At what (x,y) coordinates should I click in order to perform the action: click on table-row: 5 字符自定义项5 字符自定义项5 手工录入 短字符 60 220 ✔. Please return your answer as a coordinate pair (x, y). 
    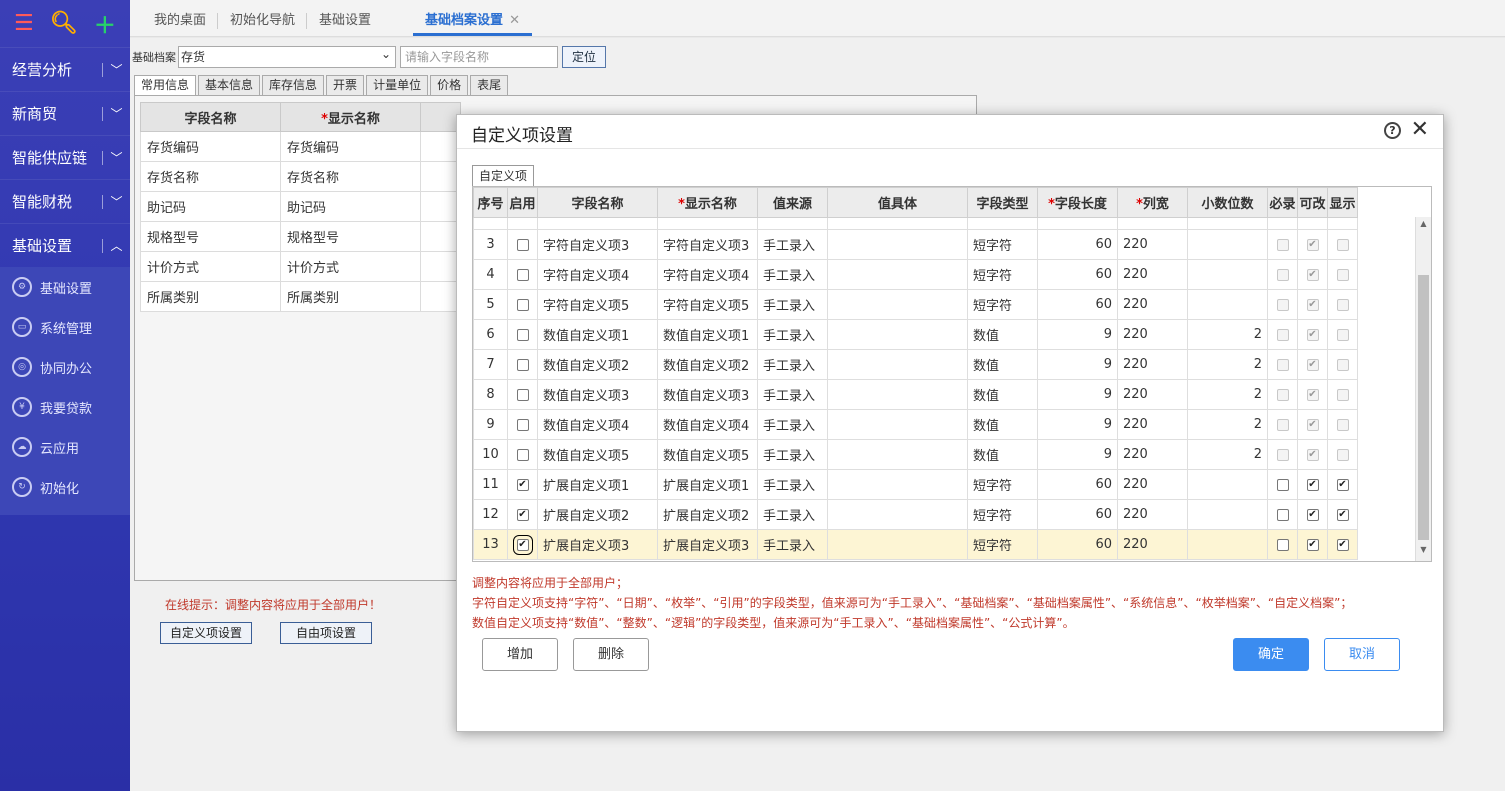
    Looking at the image, I should click on (915, 304).